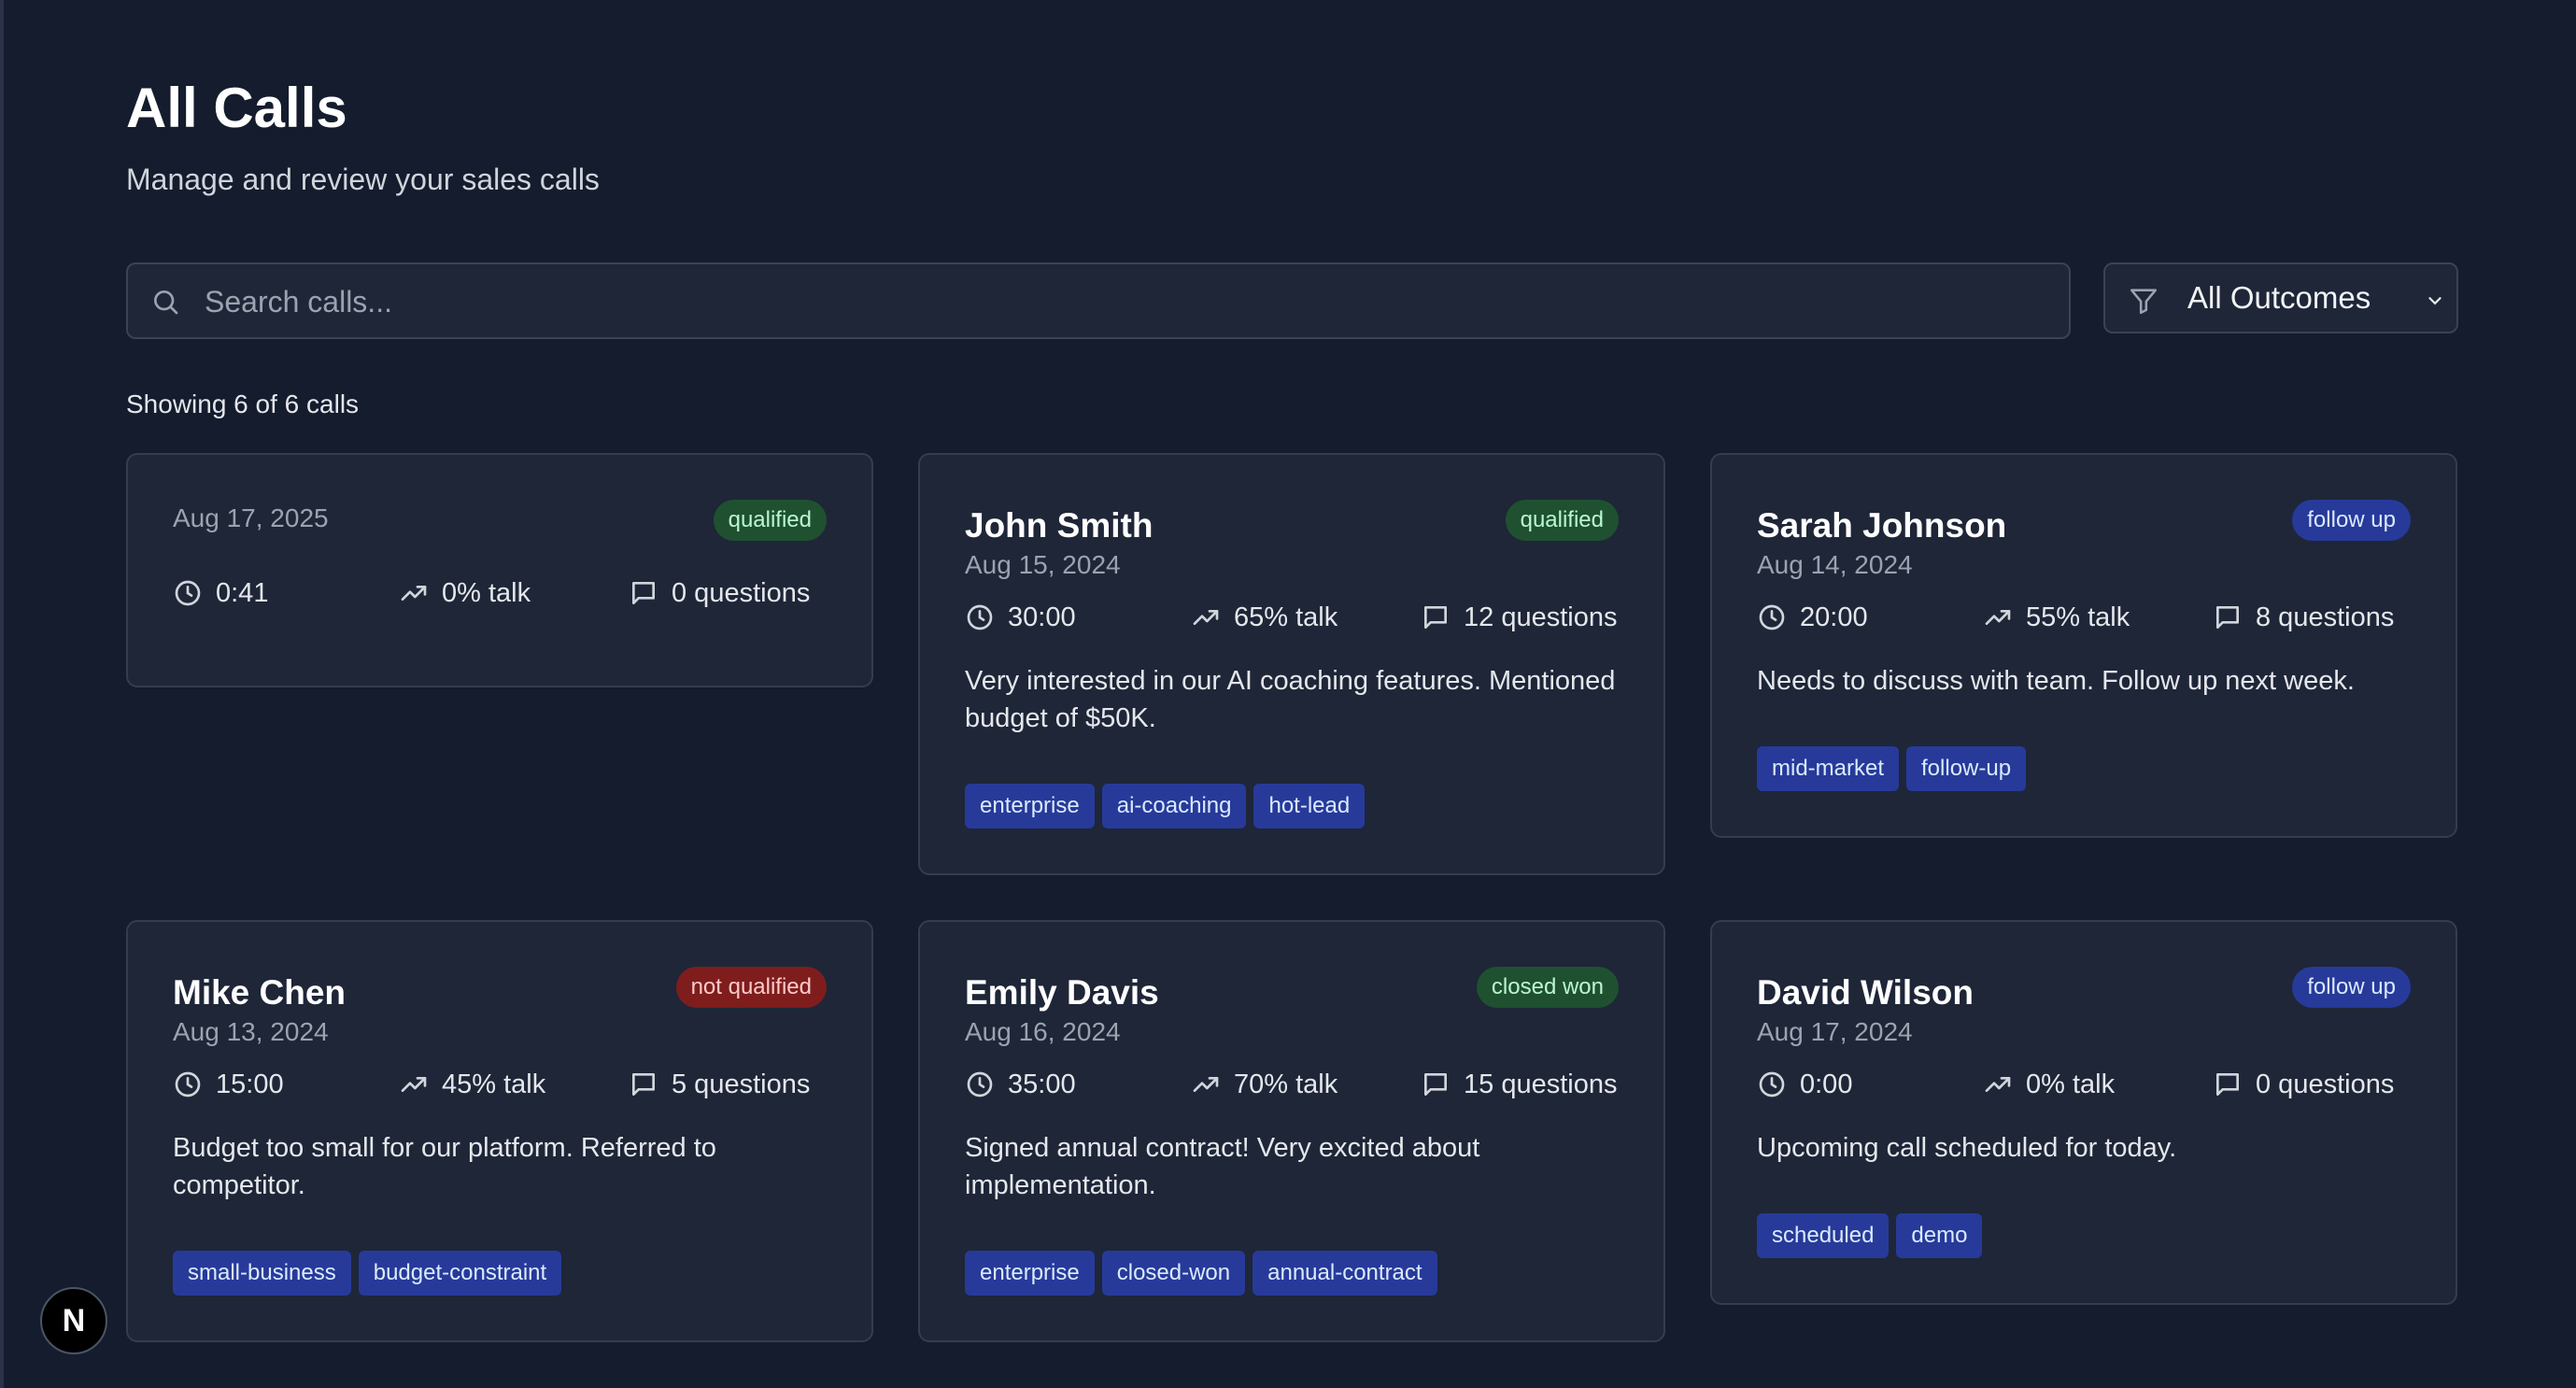  I want to click on call-date: Aug 13, 2024, so click(251, 1031).